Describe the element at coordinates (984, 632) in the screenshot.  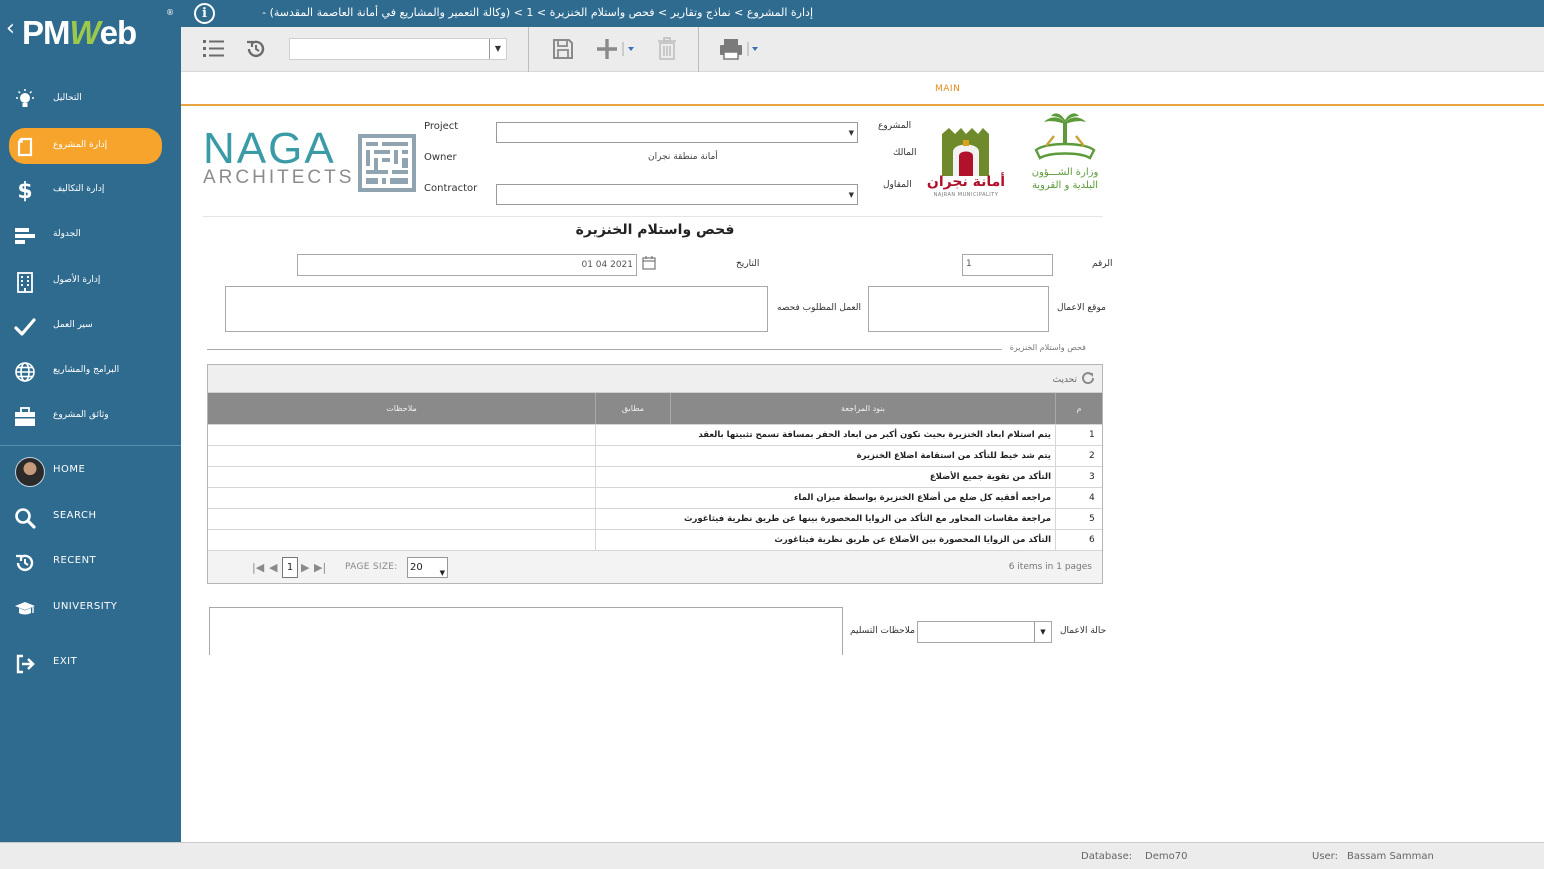
I see `work-status-dropdown: ▼` at that location.